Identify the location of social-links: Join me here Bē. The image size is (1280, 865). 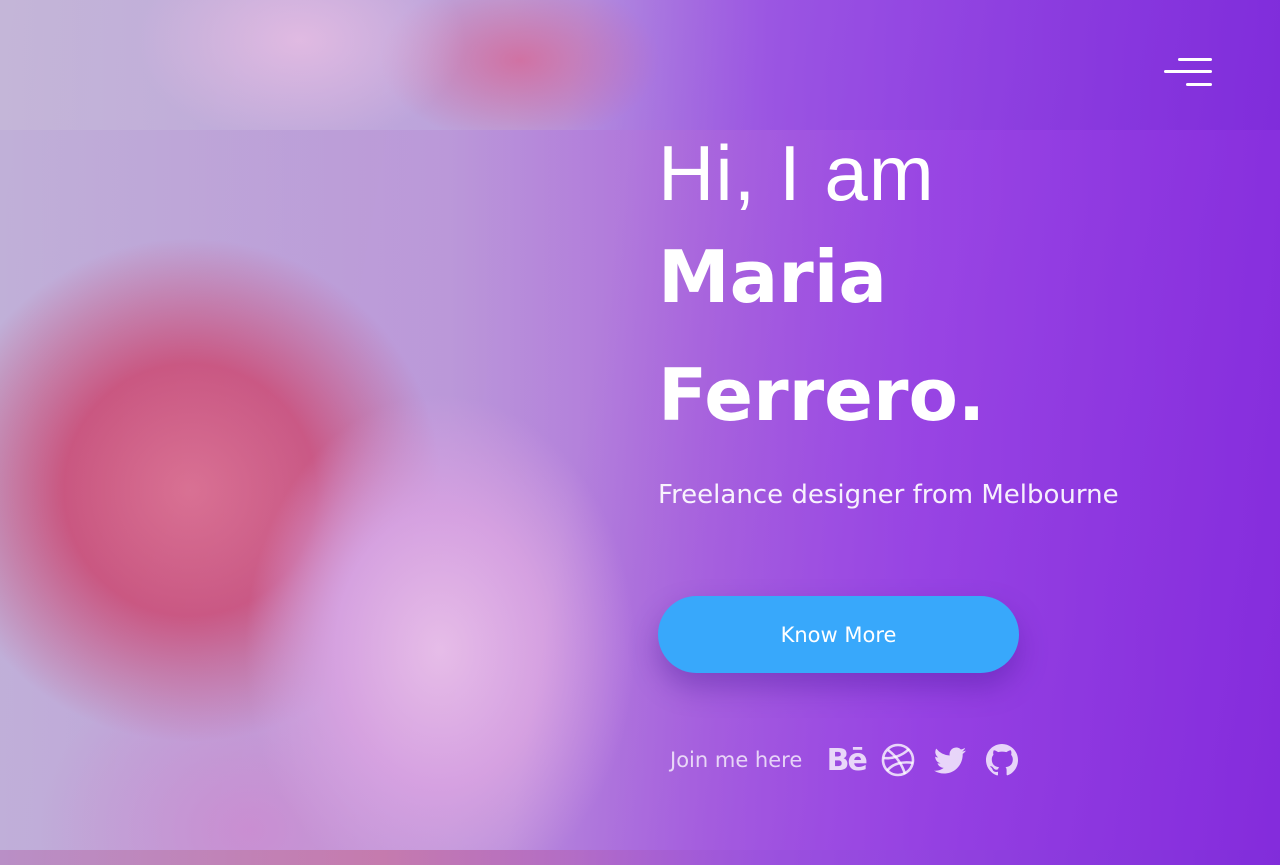
(852, 760).